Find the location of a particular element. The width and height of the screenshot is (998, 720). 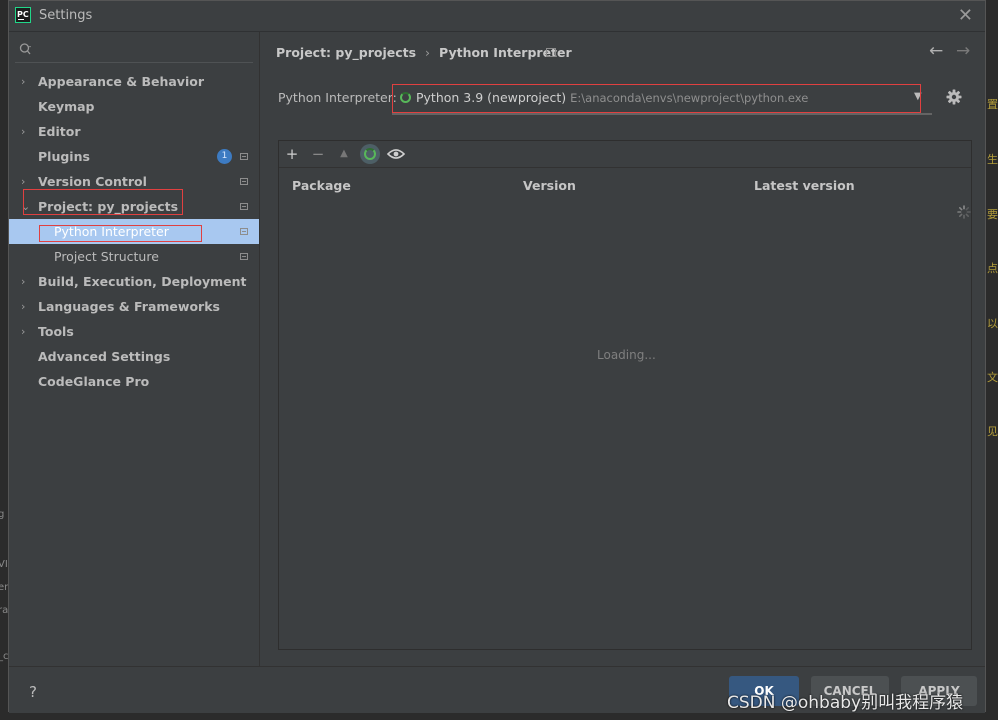

pycharm-logo-icon: PC is located at coordinates (23, 15).